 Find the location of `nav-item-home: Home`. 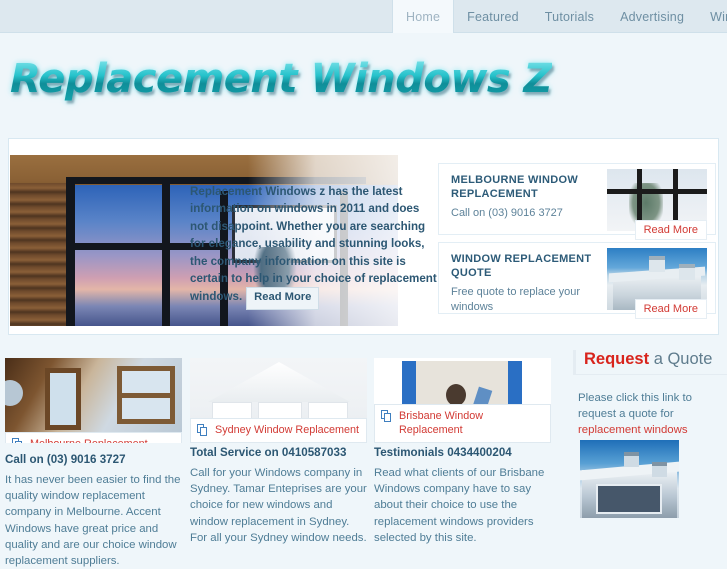

nav-item-home: Home is located at coordinates (423, 16).